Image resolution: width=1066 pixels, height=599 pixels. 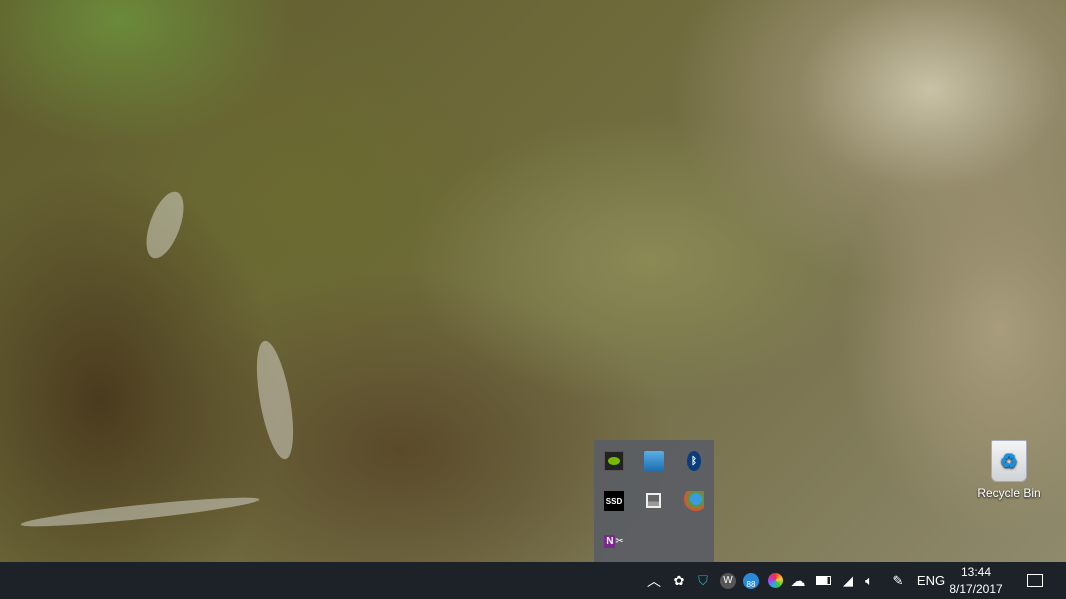 I want to click on wifi-icon: ◢, so click(x=848, y=580).